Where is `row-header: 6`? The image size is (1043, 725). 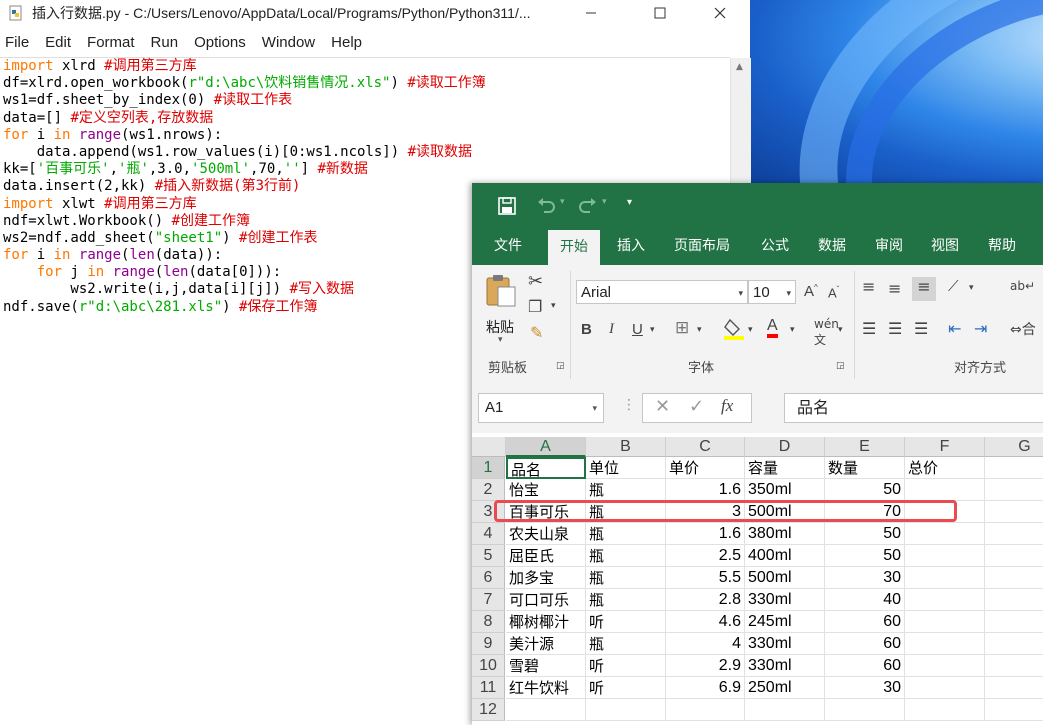 row-header: 6 is located at coordinates (488, 578).